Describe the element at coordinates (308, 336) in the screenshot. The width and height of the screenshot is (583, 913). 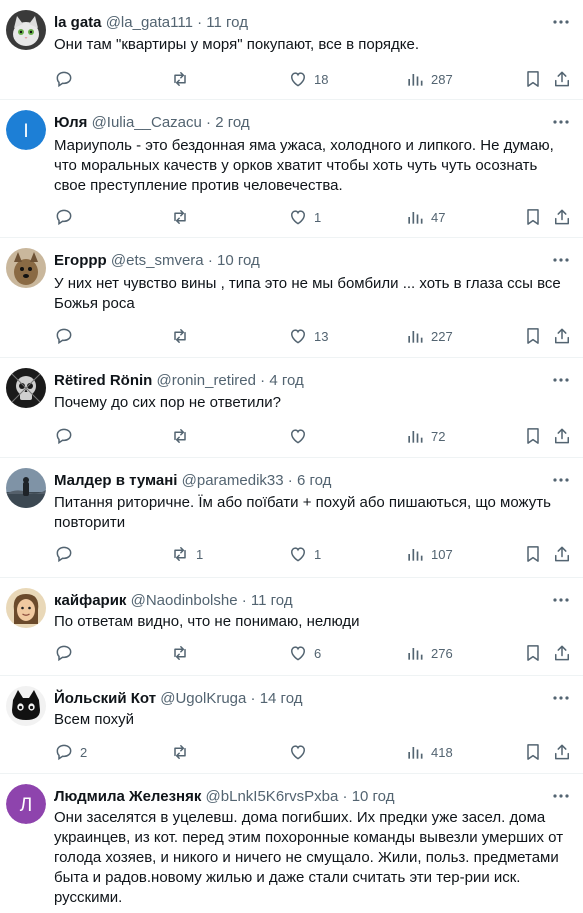
I see `like-button: 13` at that location.